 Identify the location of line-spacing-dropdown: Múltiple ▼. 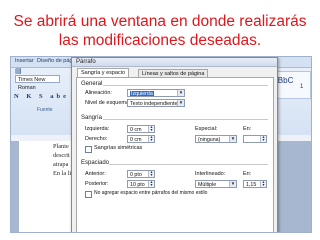
(216, 184).